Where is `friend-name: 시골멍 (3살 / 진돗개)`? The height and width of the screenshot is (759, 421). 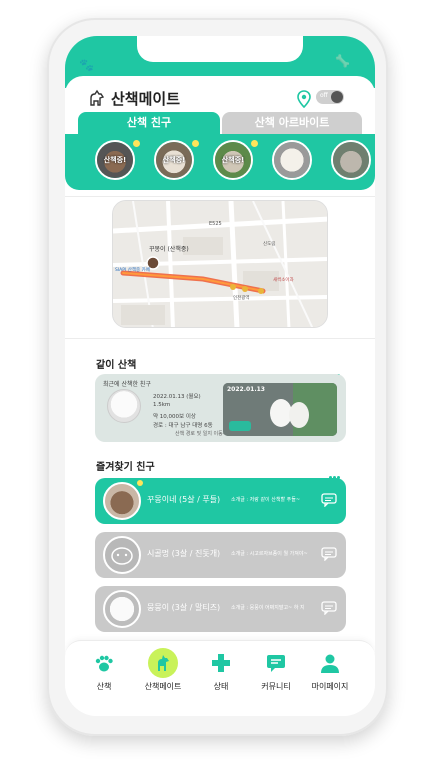
friend-name: 시골멍 (3살 / 진돗개) is located at coordinates (184, 553).